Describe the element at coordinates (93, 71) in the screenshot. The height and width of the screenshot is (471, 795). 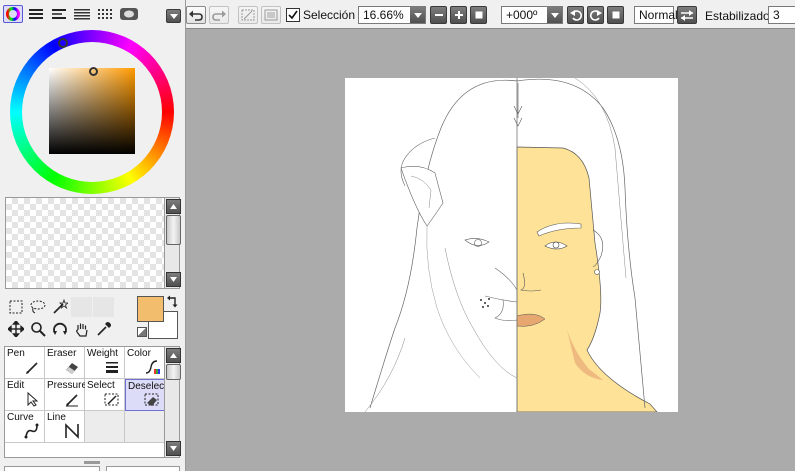
I see `sv-marker` at that location.